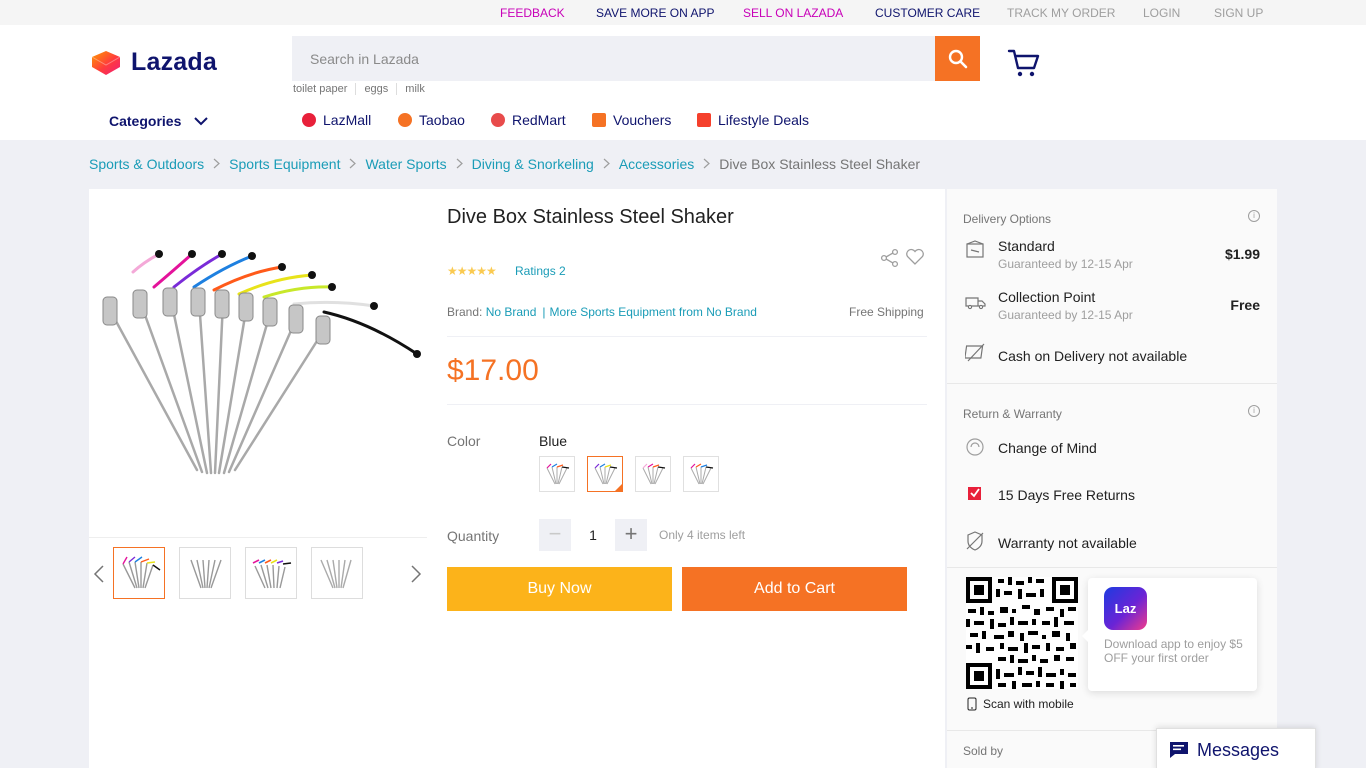  I want to click on quantity-label: Quantity, so click(473, 536).